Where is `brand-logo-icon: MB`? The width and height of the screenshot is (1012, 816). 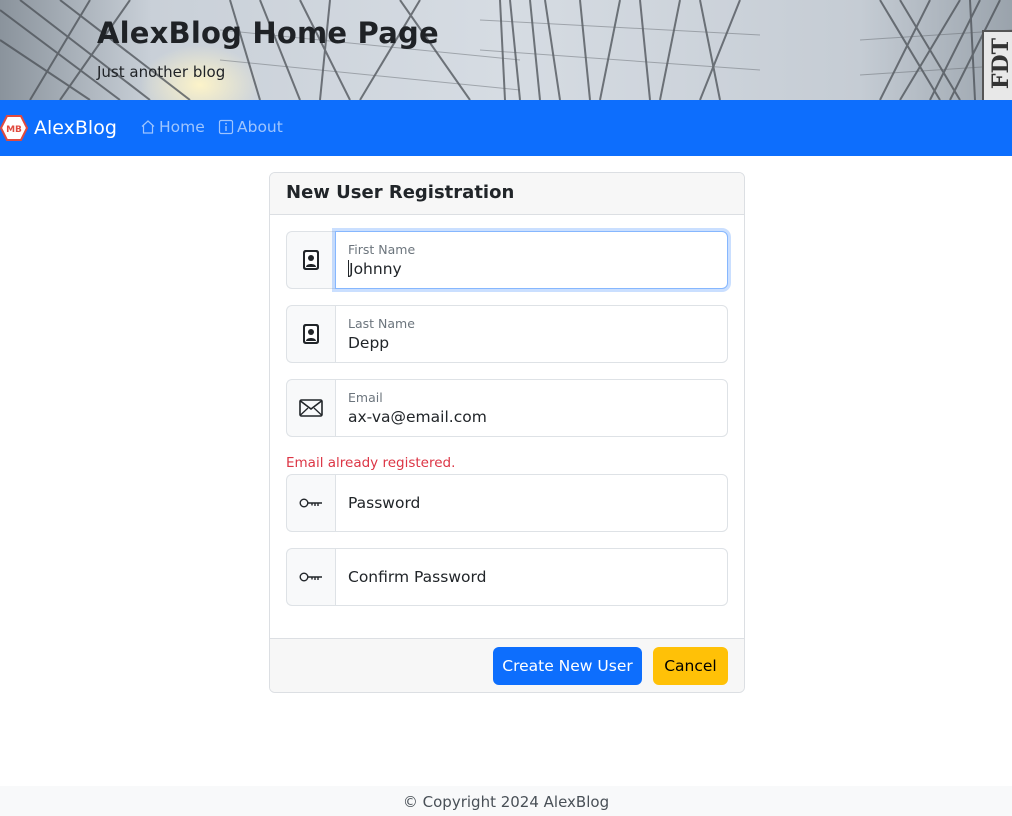
brand-logo-icon: MB is located at coordinates (14, 128).